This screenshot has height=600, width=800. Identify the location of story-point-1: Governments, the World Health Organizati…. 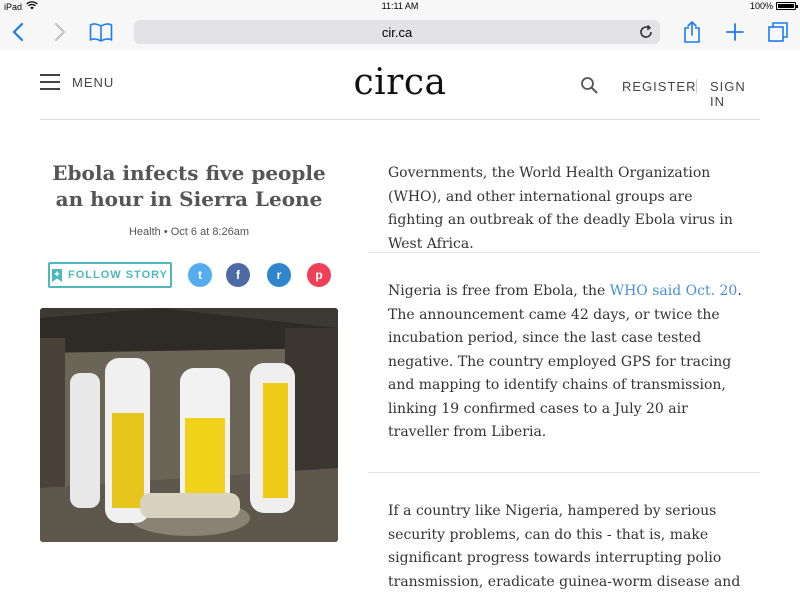
(560, 208).